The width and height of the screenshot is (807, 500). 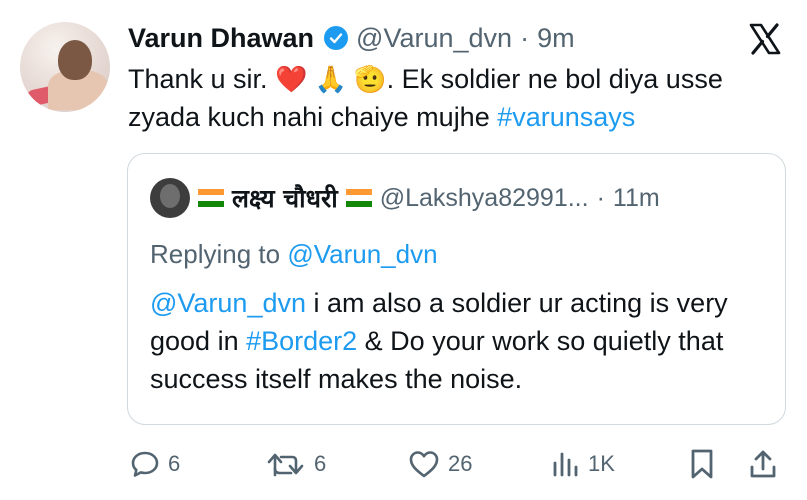 I want to click on replying-to-line: Replying to @Varun_dvn, so click(x=294, y=254).